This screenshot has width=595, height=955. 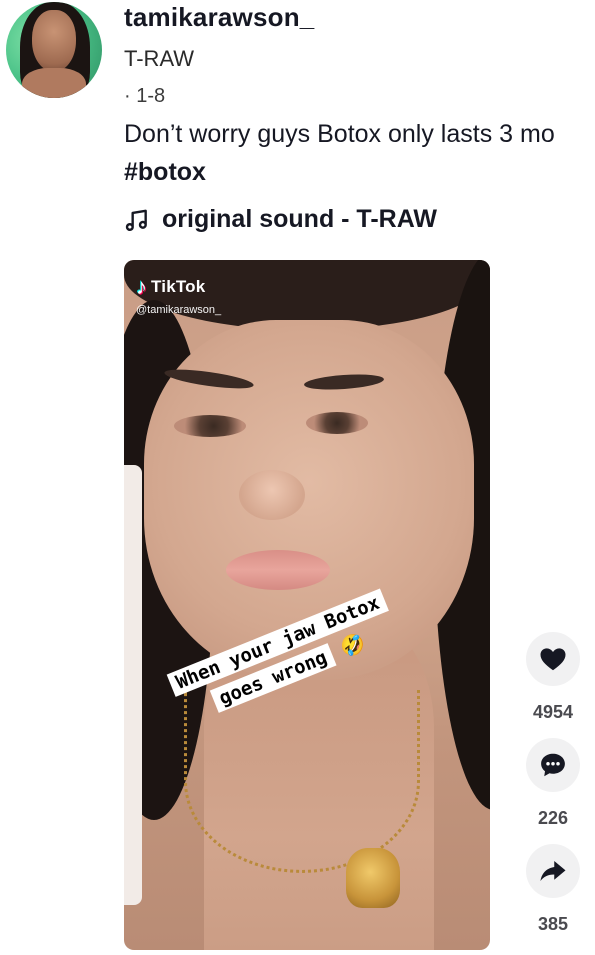 I want to click on share-count: 385, so click(x=553, y=924).